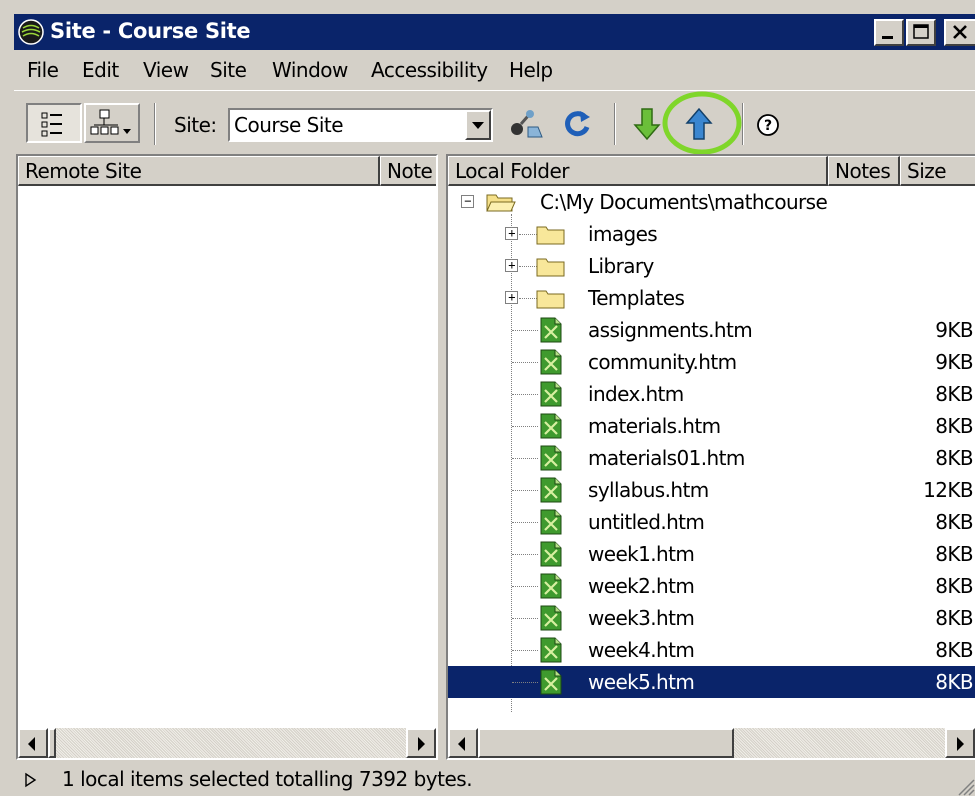 This screenshot has width=975, height=796. What do you see at coordinates (702, 123) in the screenshot?
I see `highlight-ring` at bounding box center [702, 123].